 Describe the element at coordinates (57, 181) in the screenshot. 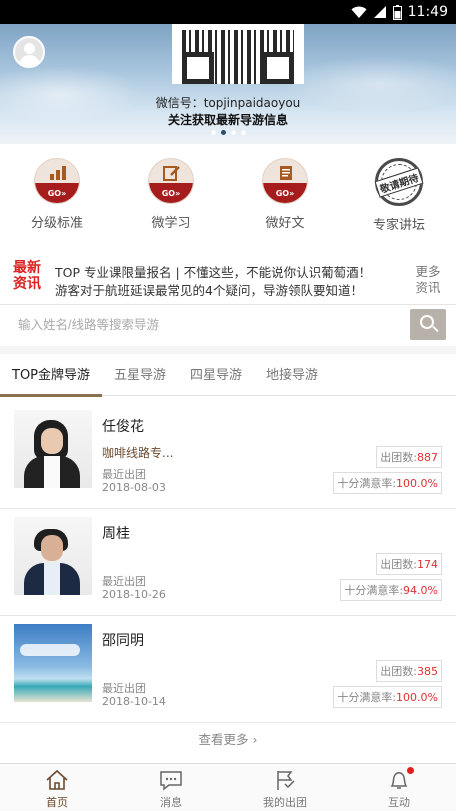

I see `bar-chart-icon: GO»` at that location.